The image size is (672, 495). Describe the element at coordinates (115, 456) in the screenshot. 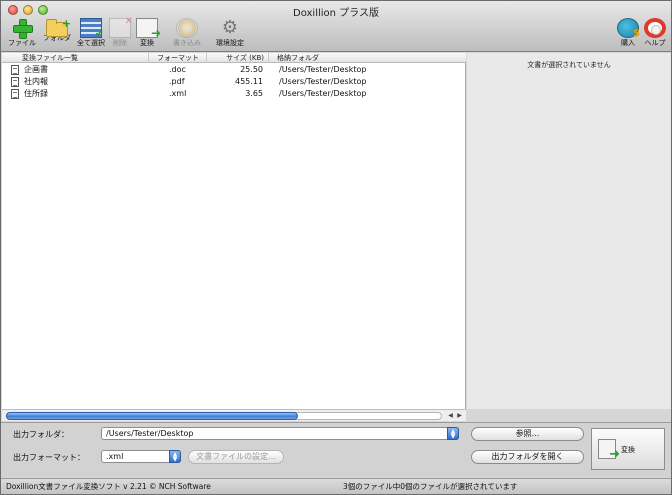

I see `output-format-value: .xml` at that location.